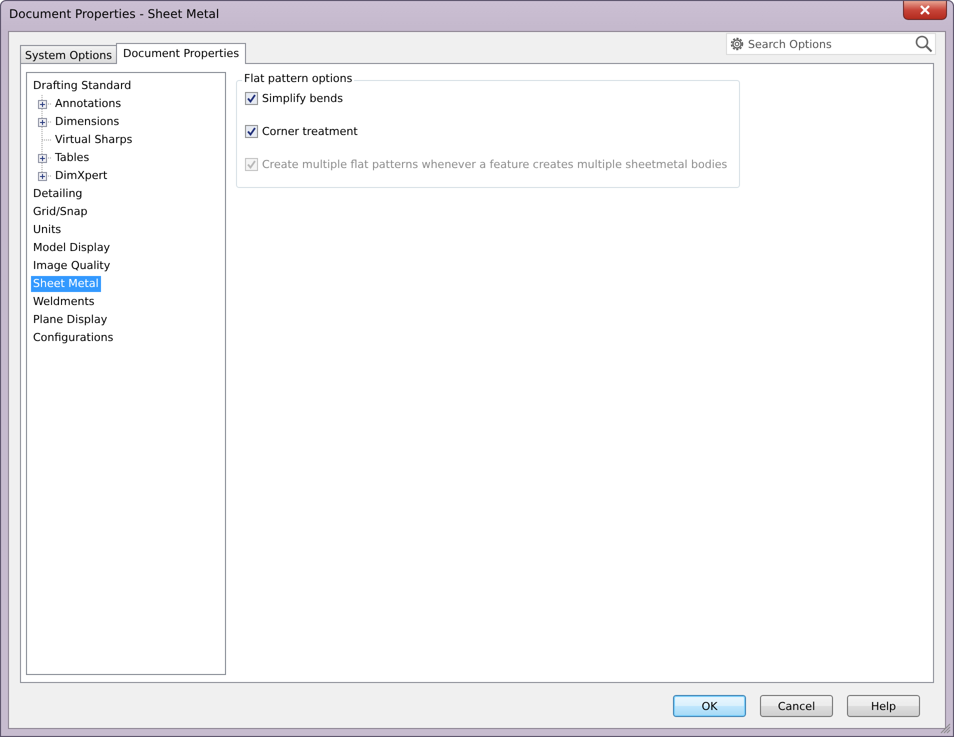 The height and width of the screenshot is (737, 954). What do you see at coordinates (87, 122) in the screenshot?
I see `tree-item: Dimensions` at bounding box center [87, 122].